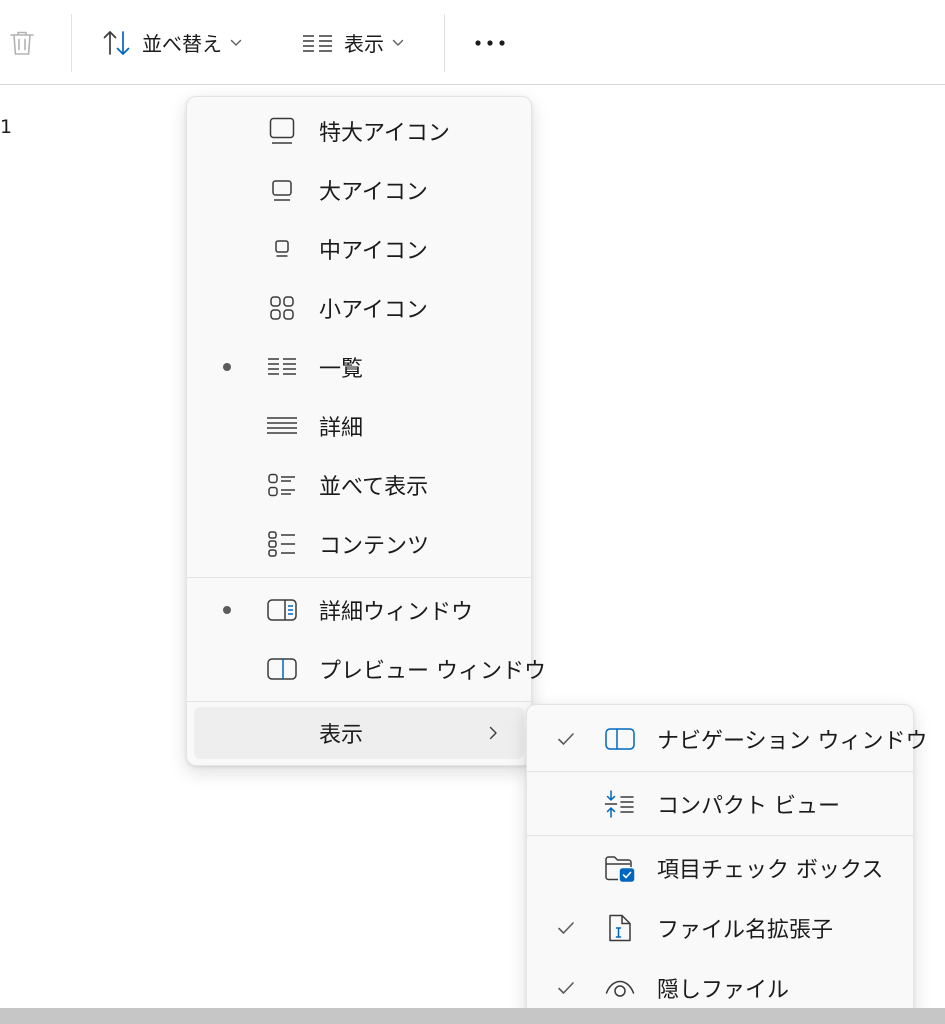 The height and width of the screenshot is (1024, 945). I want to click on menu-item-label: 中アイコン, so click(373, 251).